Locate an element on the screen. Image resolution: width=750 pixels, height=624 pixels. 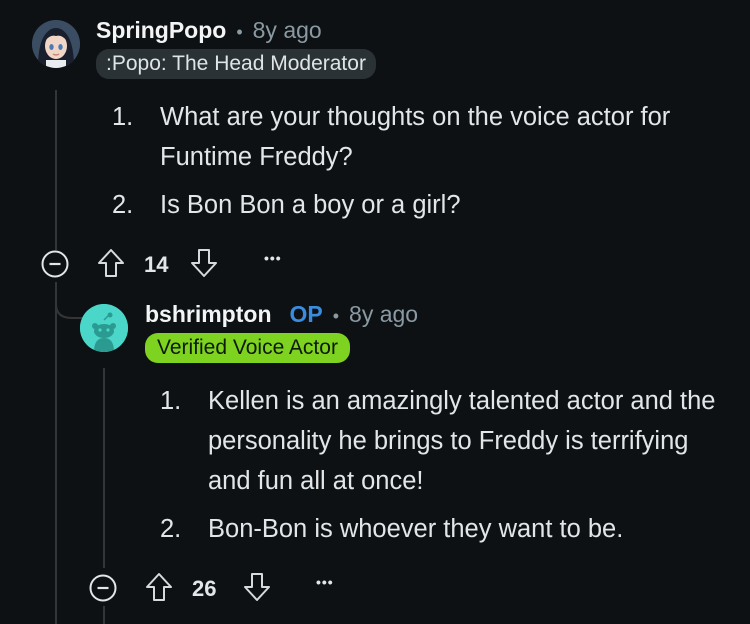
thread-line-reply-lower is located at coordinates (104, 615).